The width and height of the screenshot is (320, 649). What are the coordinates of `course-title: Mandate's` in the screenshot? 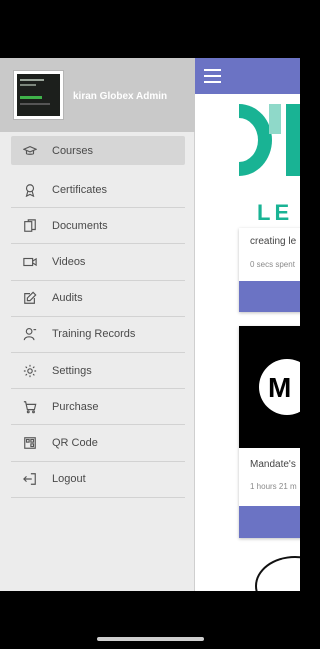 It's located at (273, 464).